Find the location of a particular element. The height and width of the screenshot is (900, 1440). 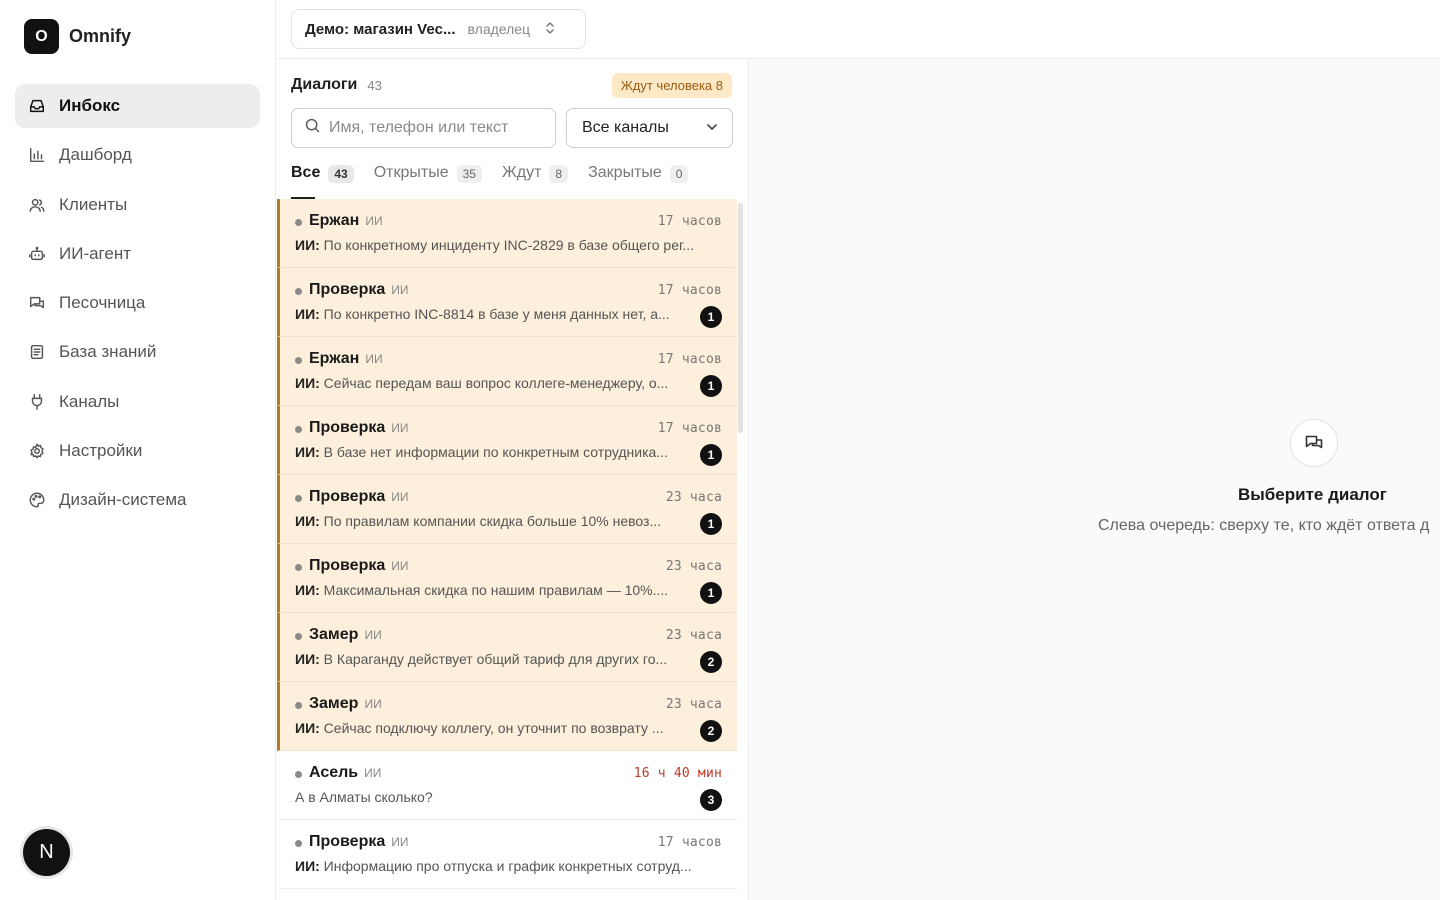

dialogs-header: Диалоги 43 Ждут человека 8 is located at coordinates (511, 85).